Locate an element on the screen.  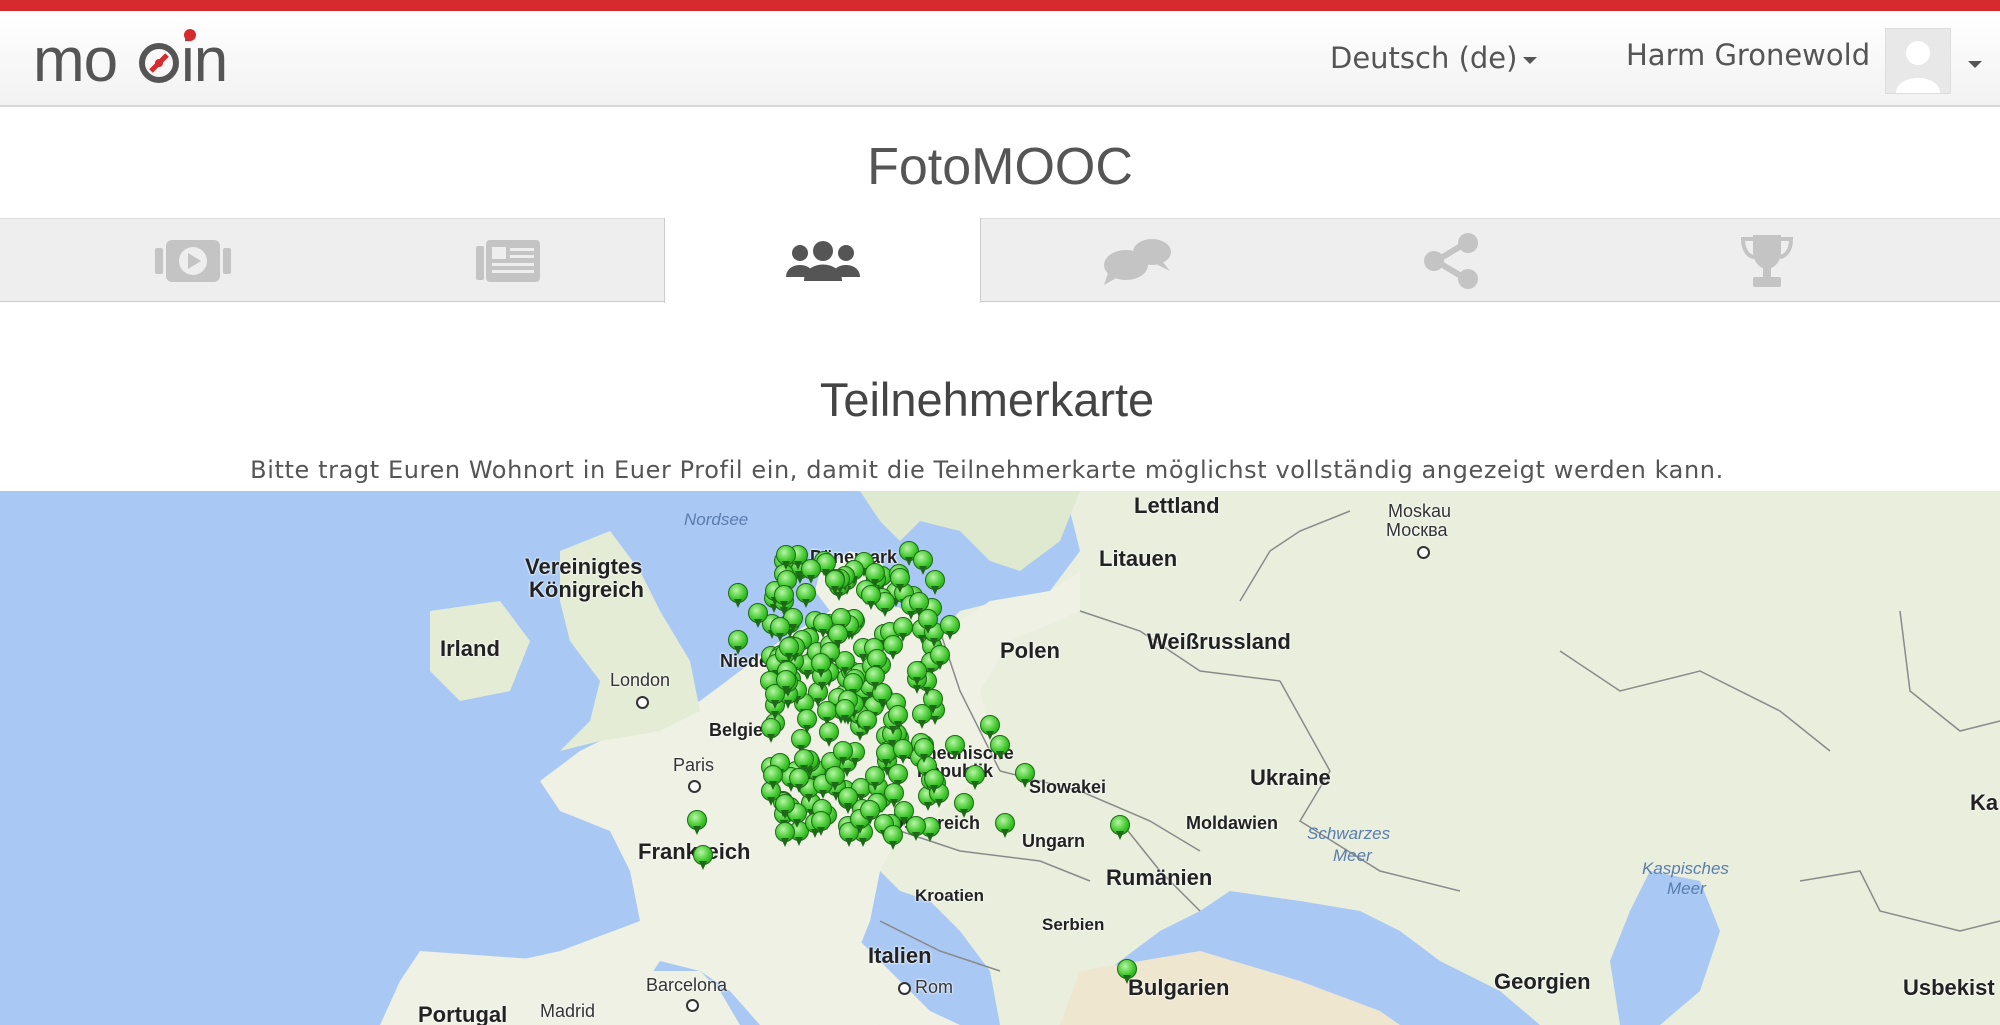
country-label: Rumänien is located at coordinates (1159, 877).